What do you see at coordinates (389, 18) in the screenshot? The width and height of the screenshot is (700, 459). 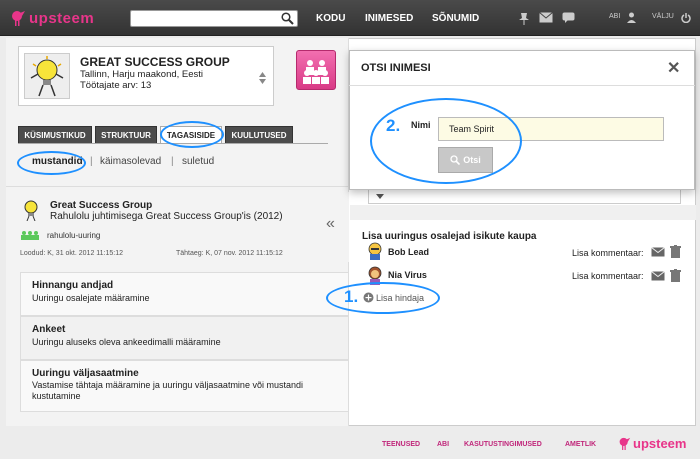 I see `nav-people: INIMESED` at bounding box center [389, 18].